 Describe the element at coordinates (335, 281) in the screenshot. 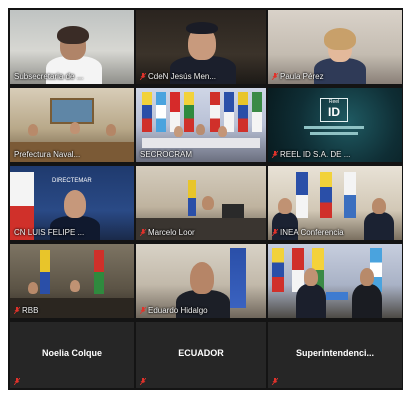

I see `video-tile-ceremony` at that location.